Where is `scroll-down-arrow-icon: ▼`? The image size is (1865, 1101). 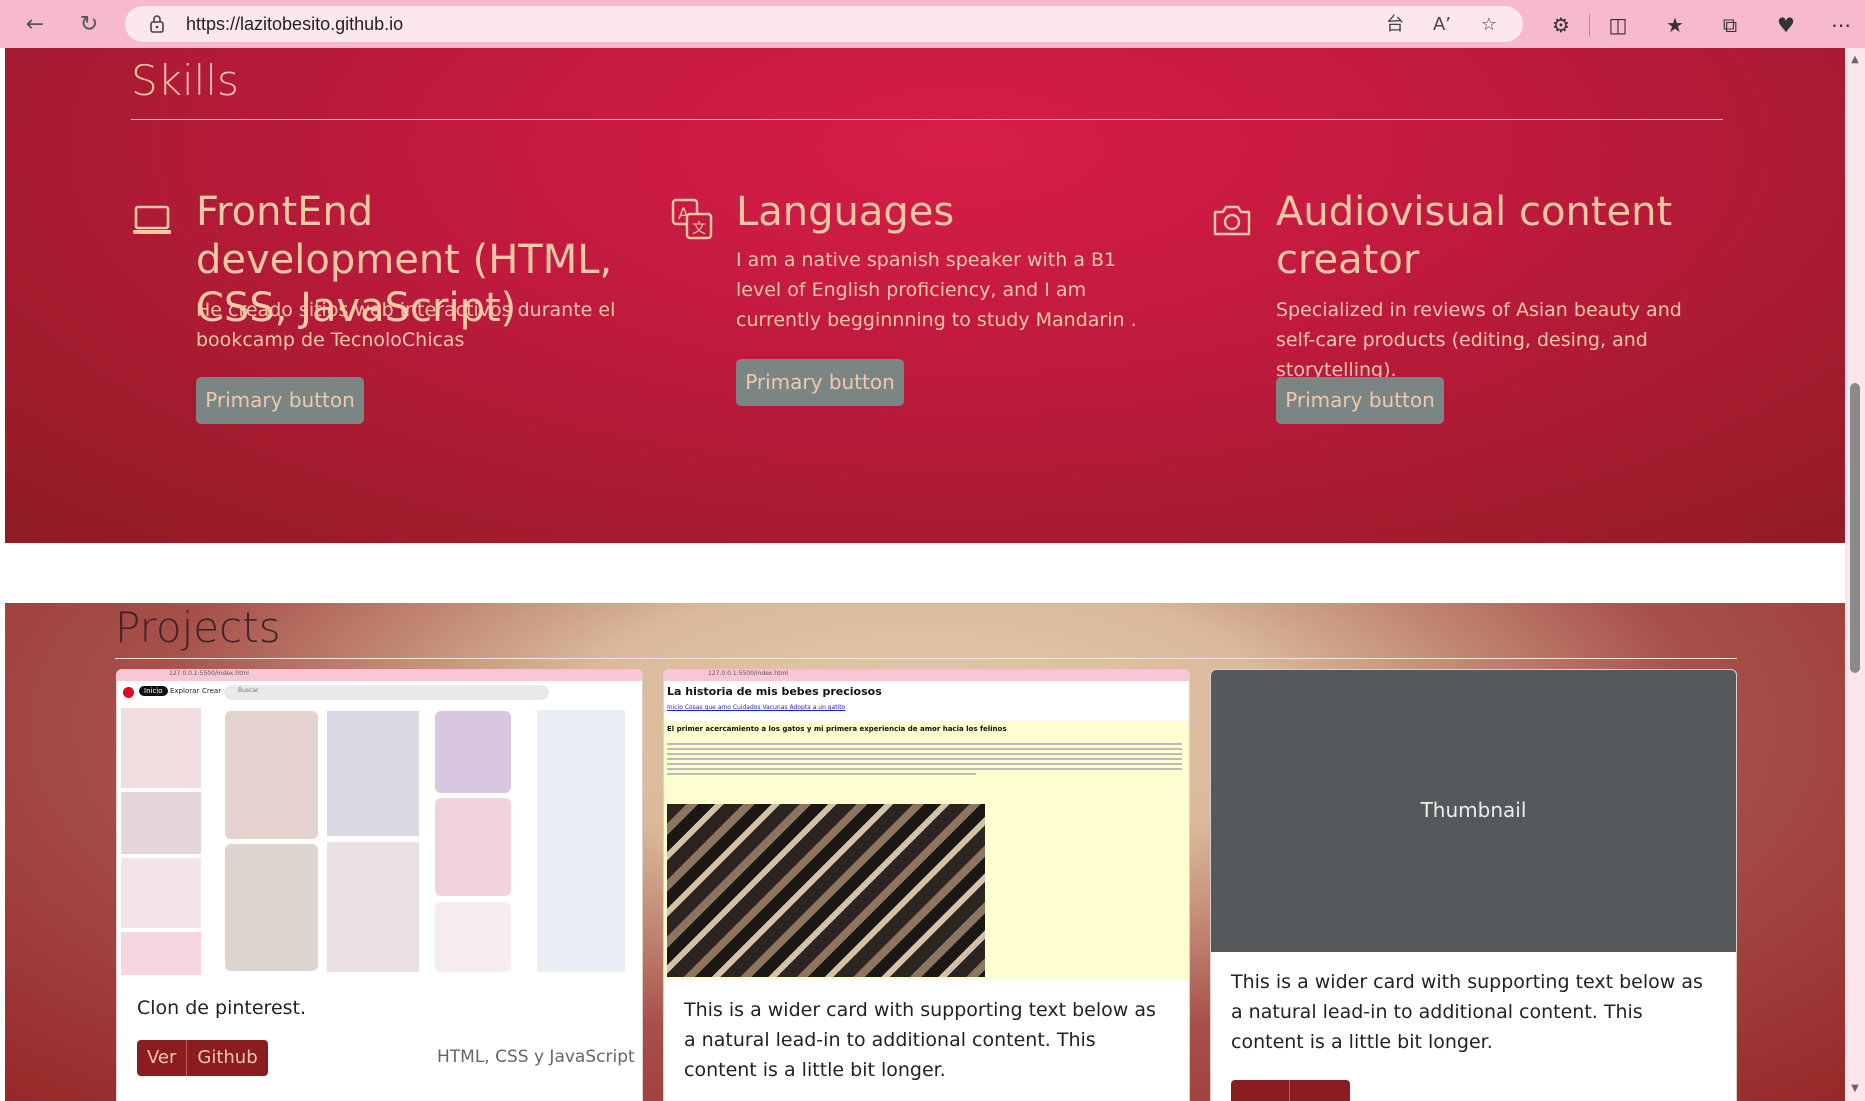
scroll-down-arrow-icon: ▼ is located at coordinates (1855, 1089).